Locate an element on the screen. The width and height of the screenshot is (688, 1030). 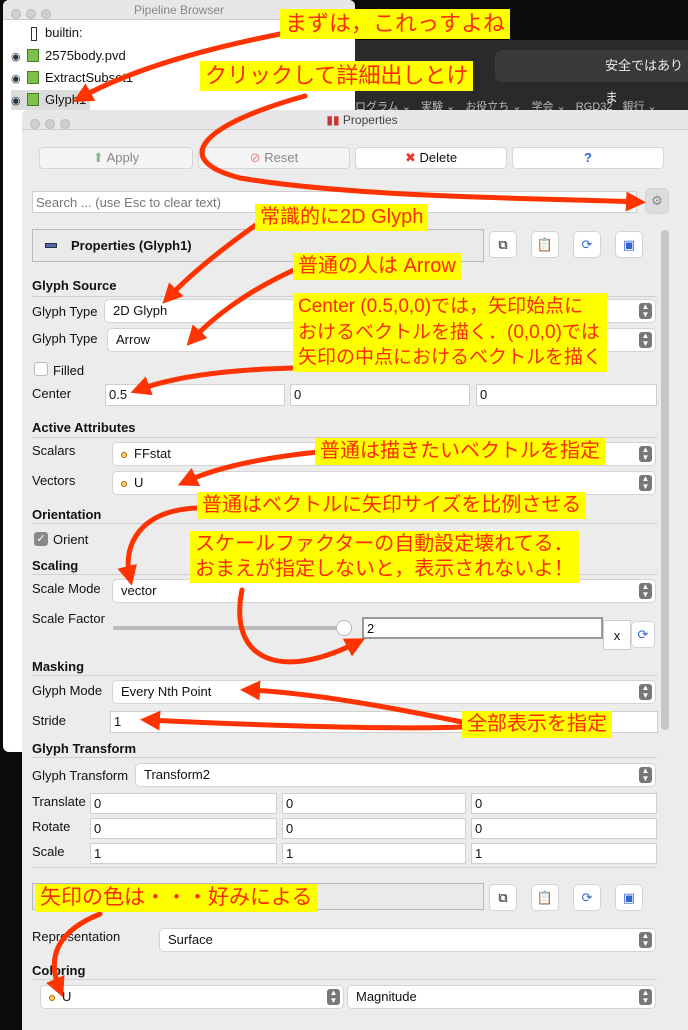
arrow-to-2d-glyph is located at coordinates (212, 261).